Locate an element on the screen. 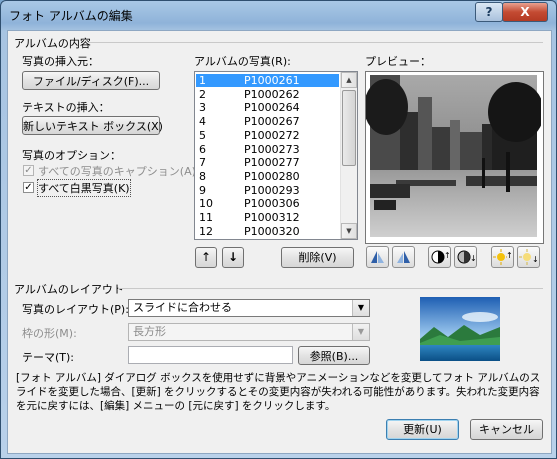  bw-checkbox-label: すべて白黒写真(K) is located at coordinates (84, 188).